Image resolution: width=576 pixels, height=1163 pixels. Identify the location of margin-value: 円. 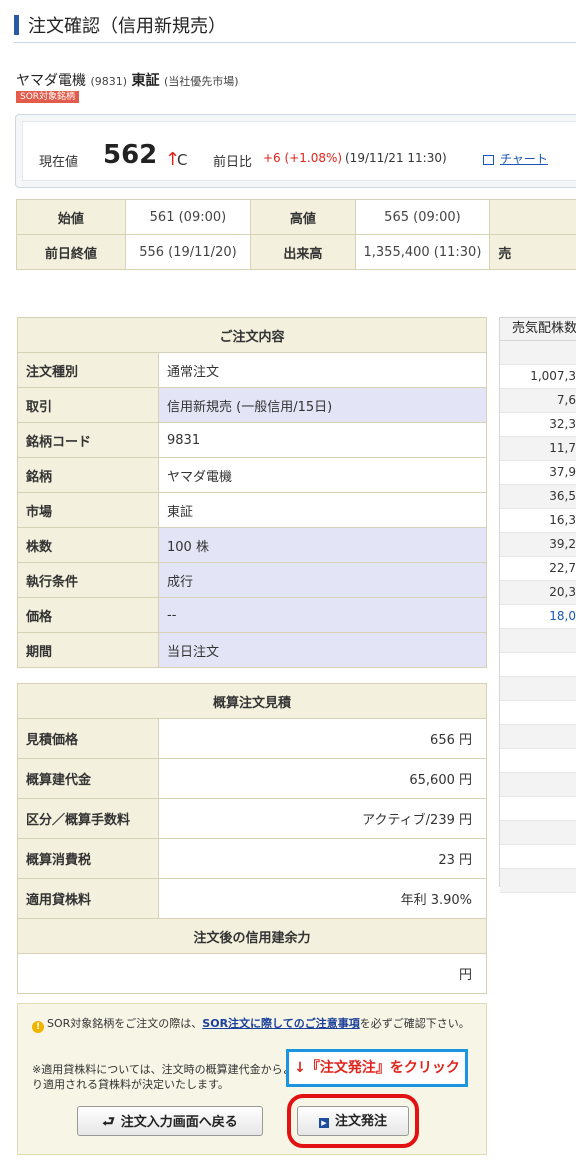
(252, 973).